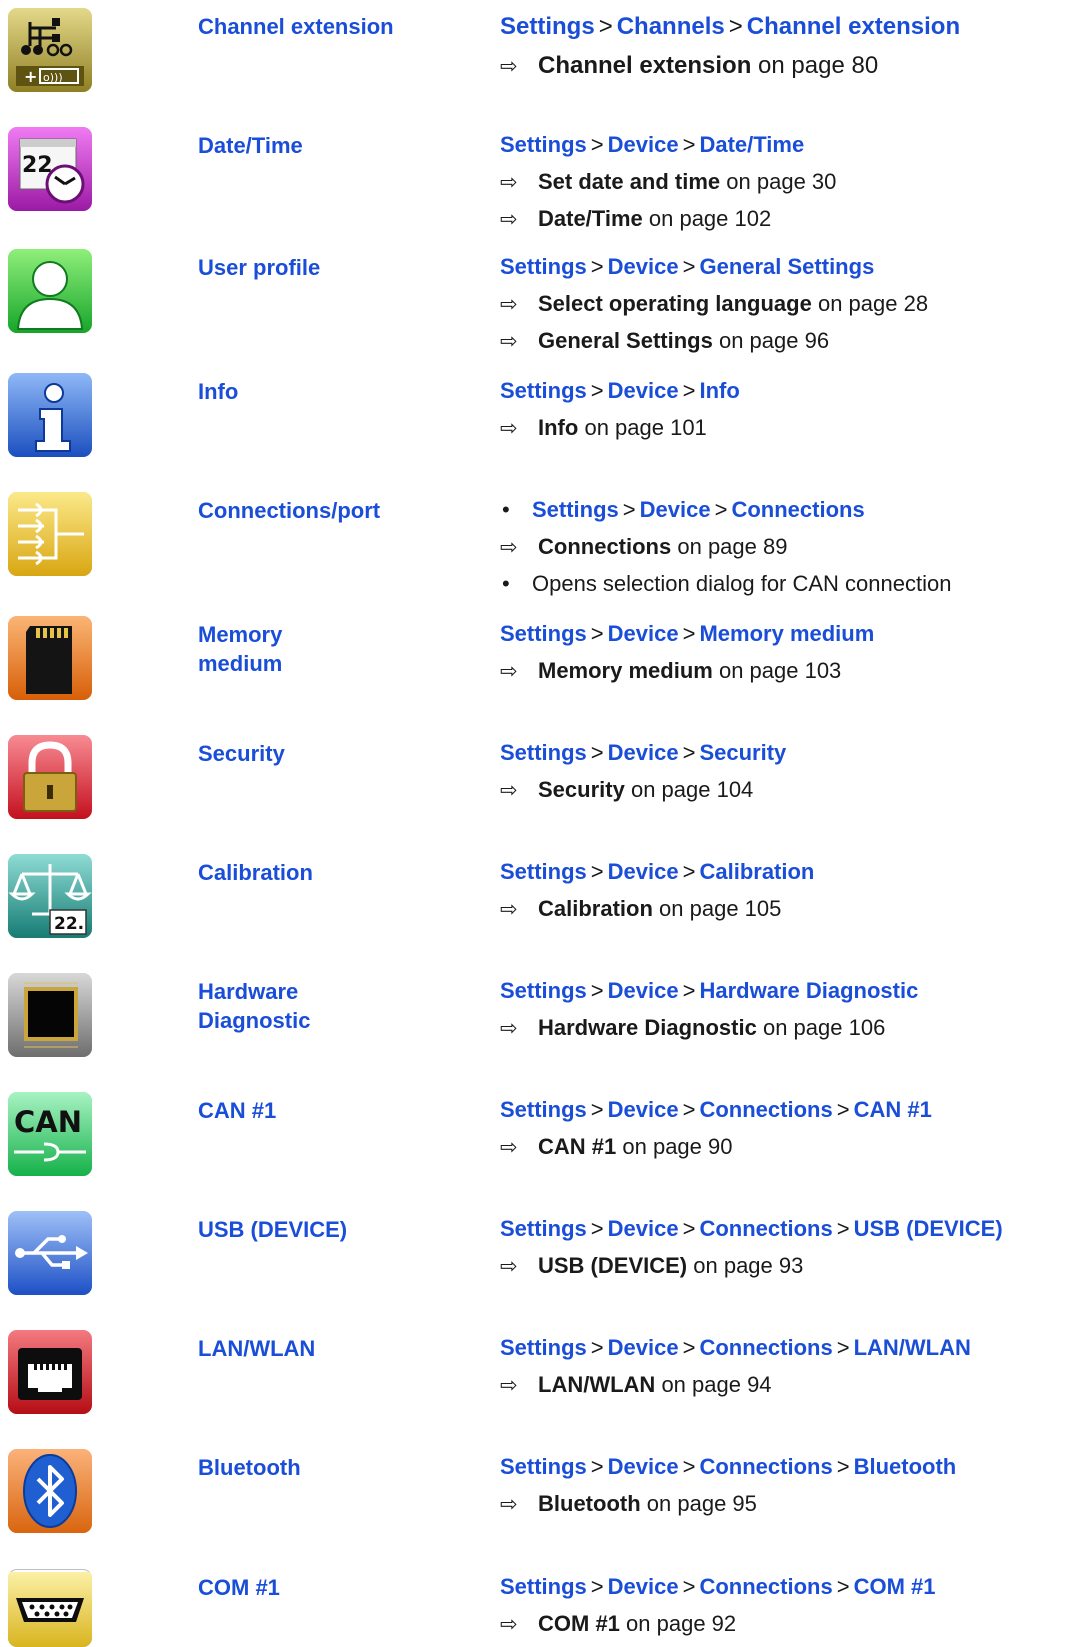  What do you see at coordinates (893, 1109) in the screenshot?
I see `nav-link: CAN #1` at bounding box center [893, 1109].